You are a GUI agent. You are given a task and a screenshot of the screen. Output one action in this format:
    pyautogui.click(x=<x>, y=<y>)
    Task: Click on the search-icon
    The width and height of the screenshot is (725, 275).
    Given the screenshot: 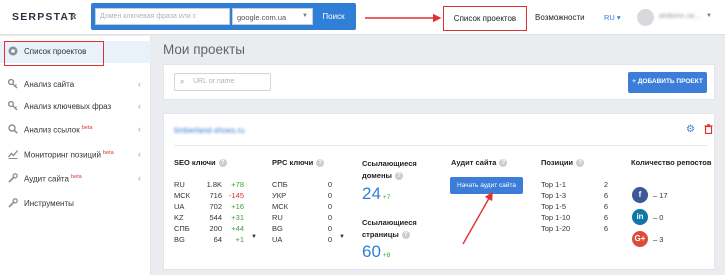 What is the action you would take?
    pyautogui.click(x=13, y=129)
    